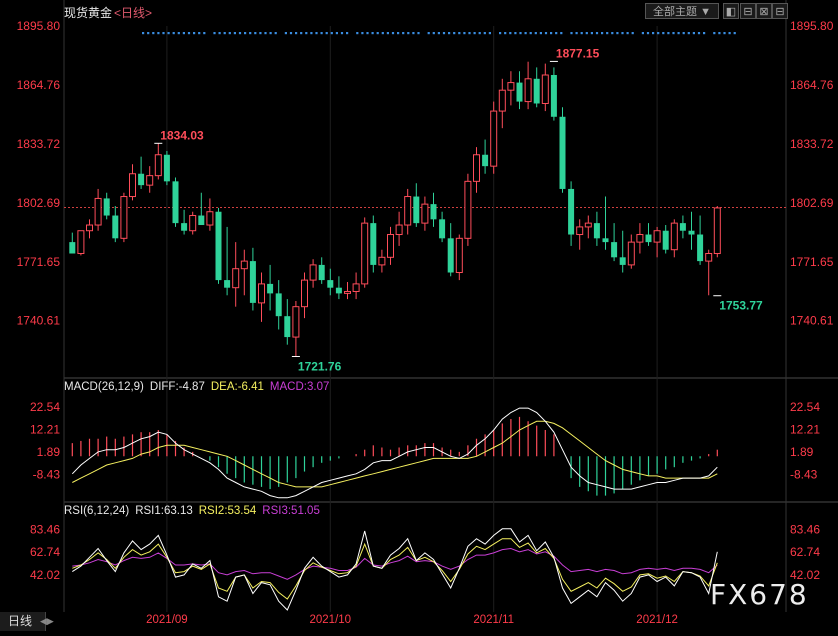 The width and height of the screenshot is (838, 636). I want to click on tab-daily-label: 日线, so click(20, 621).